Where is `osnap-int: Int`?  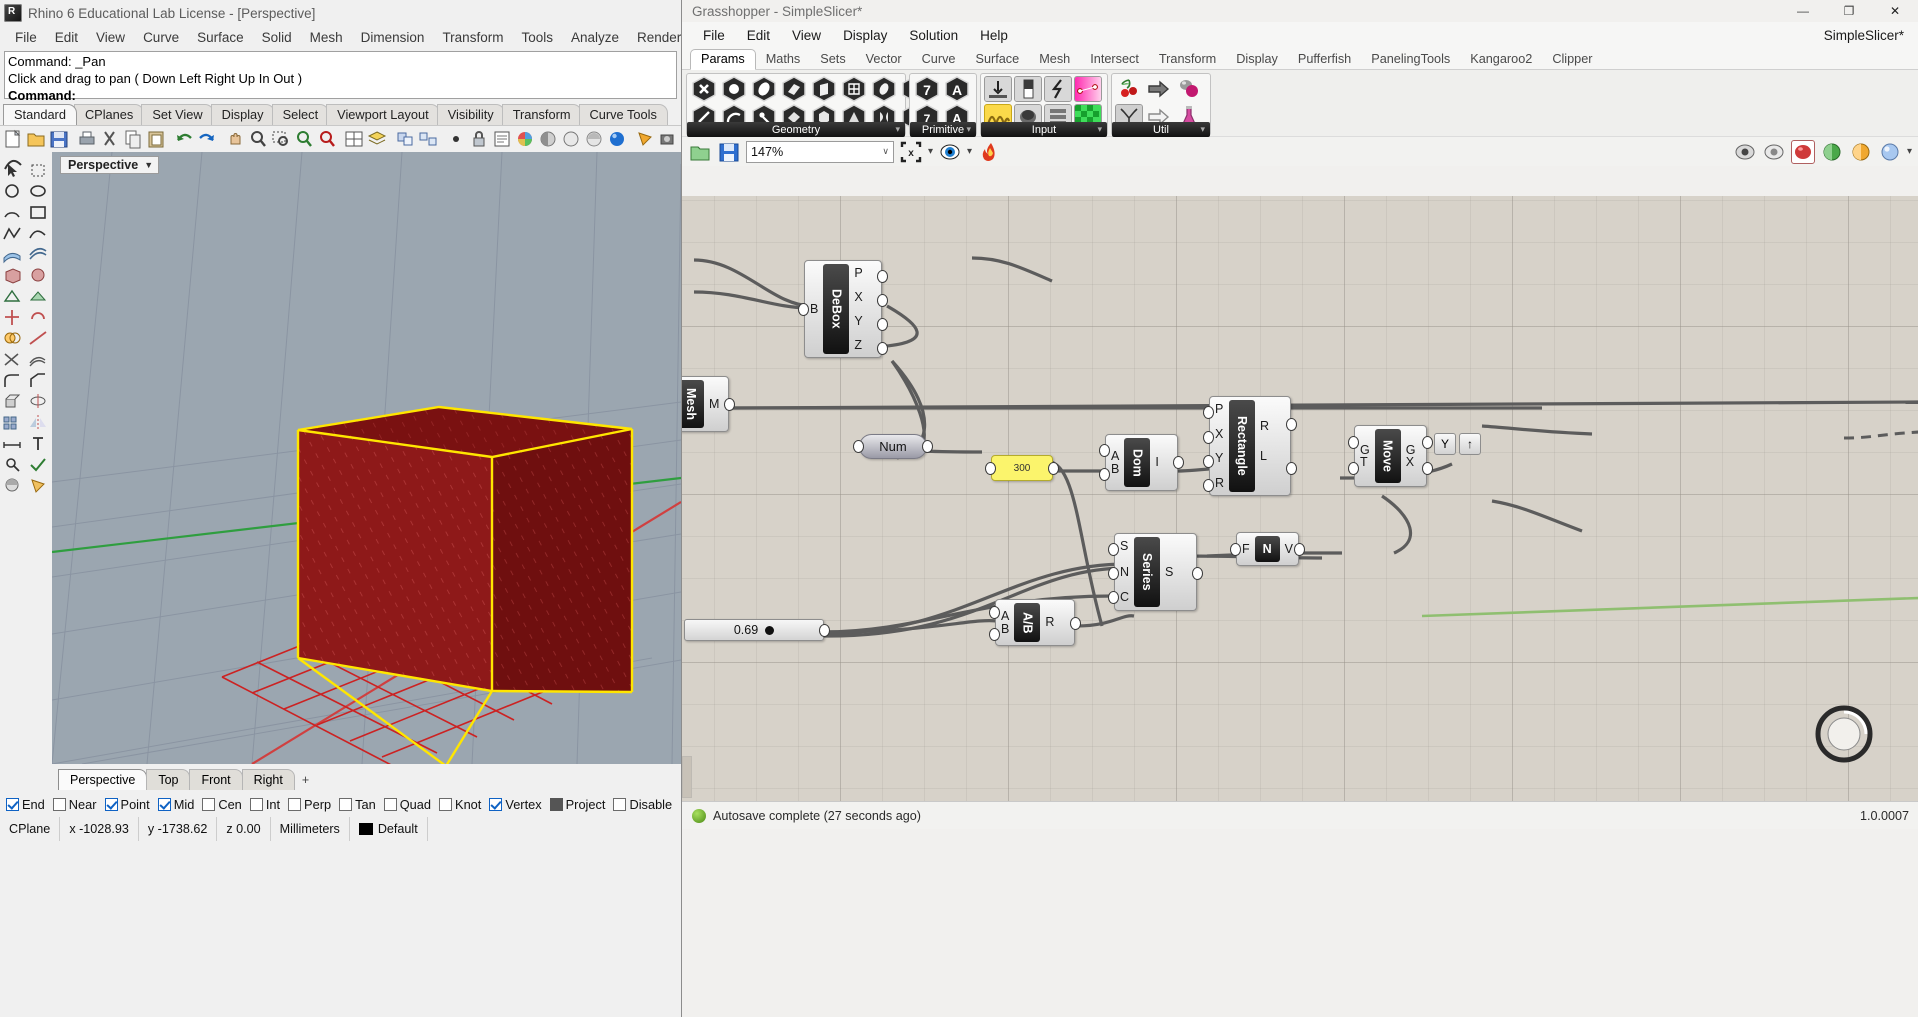
osnap-int: Int is located at coordinates (264, 804).